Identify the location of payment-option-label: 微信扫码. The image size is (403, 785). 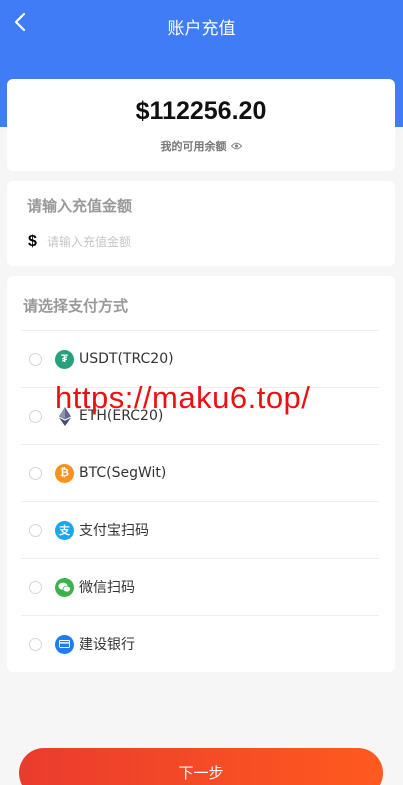
(107, 588).